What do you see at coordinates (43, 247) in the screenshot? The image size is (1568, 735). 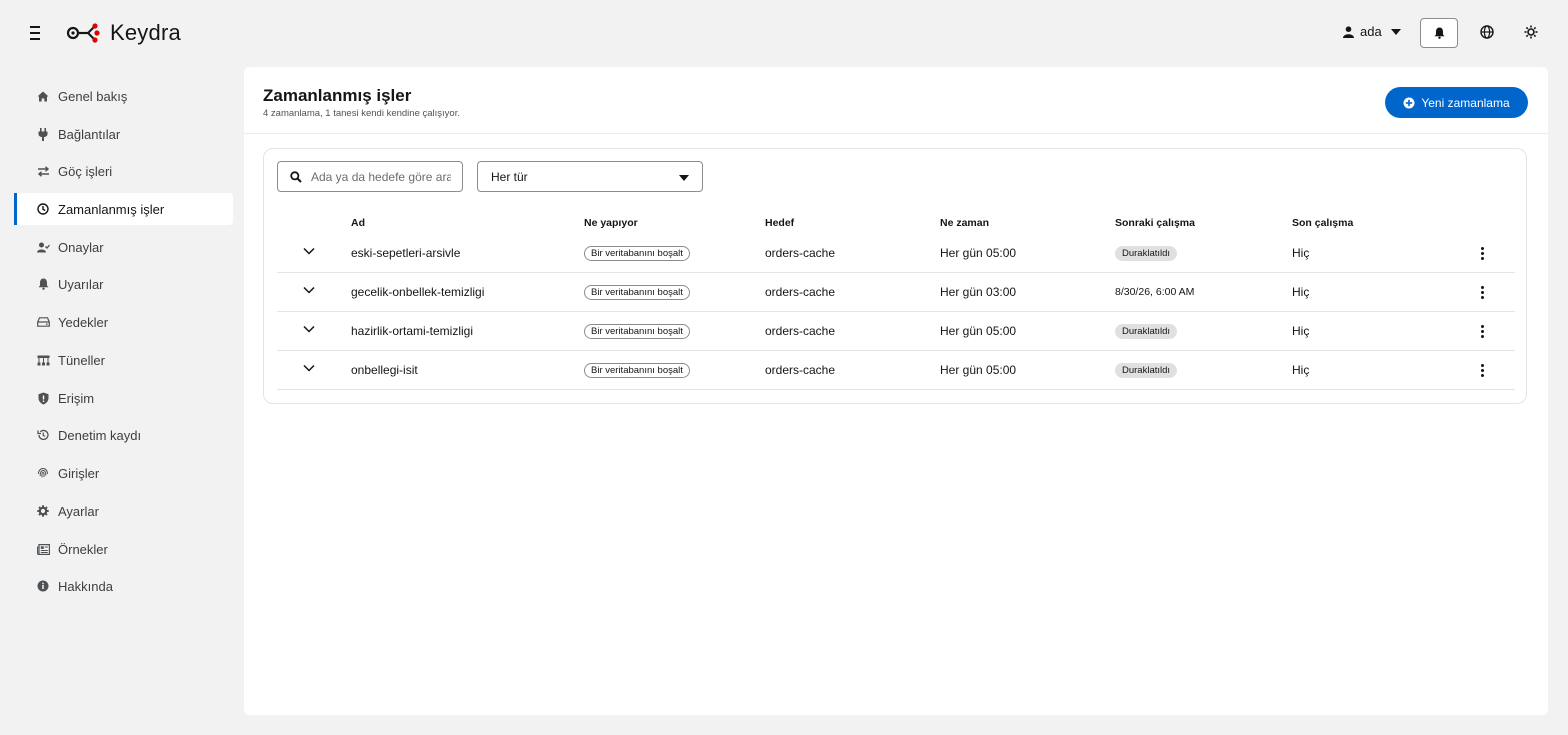 I see `user-check-icon` at bounding box center [43, 247].